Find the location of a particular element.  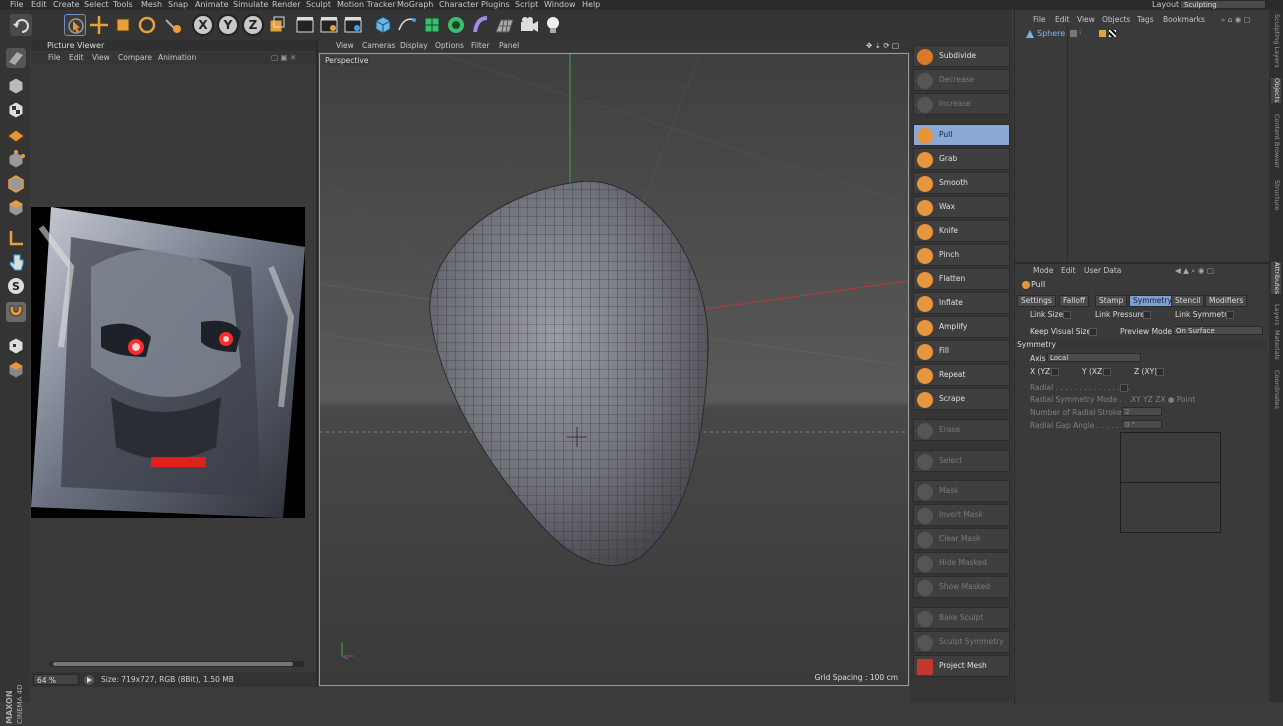

flatten-button: Flatten is located at coordinates (961, 279).